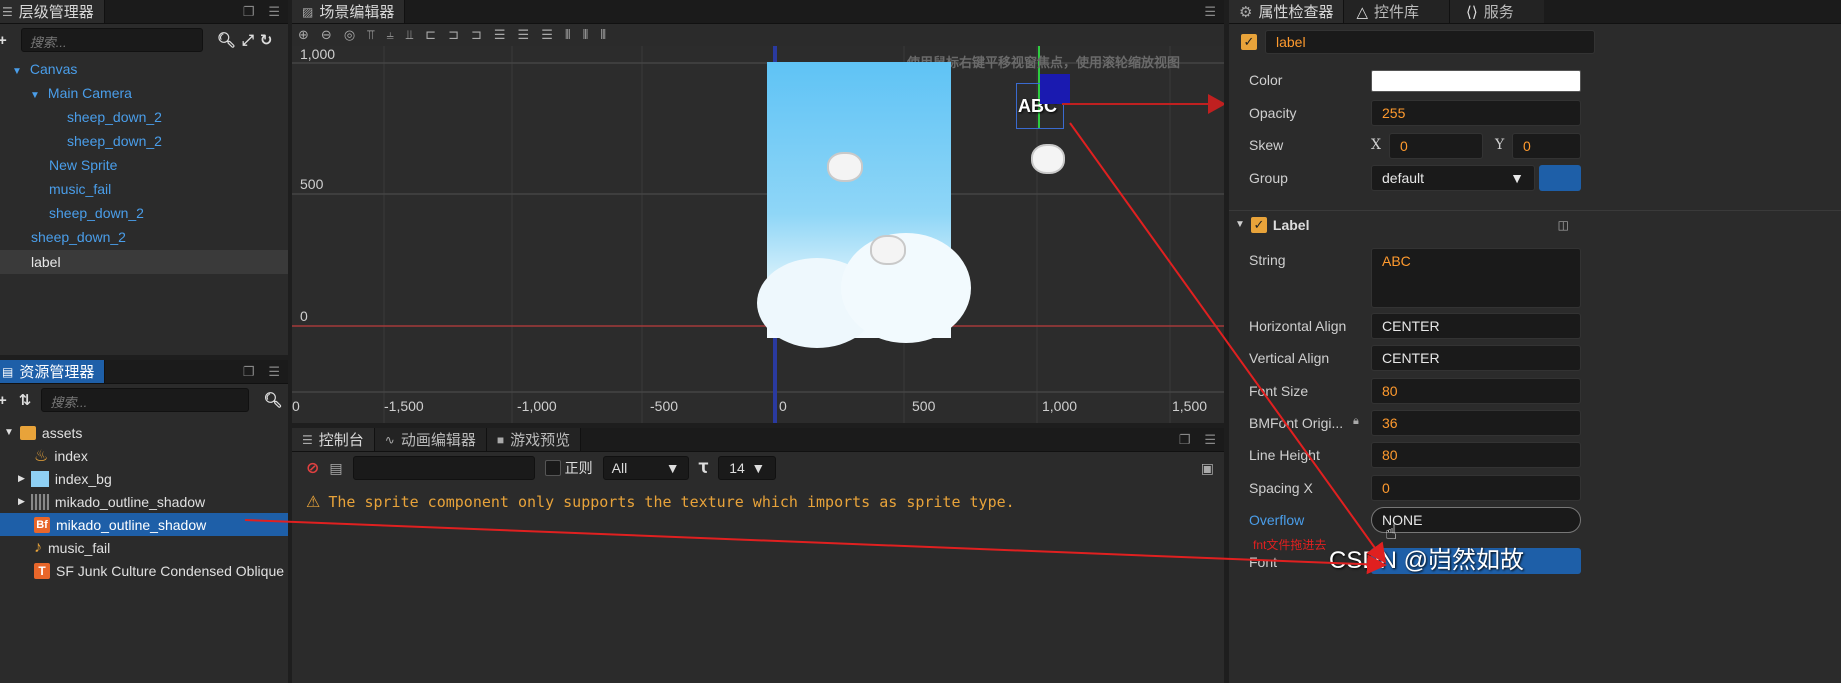 The width and height of the screenshot is (1841, 683). I want to click on asset-item-index: ♨ index, so click(144, 455).